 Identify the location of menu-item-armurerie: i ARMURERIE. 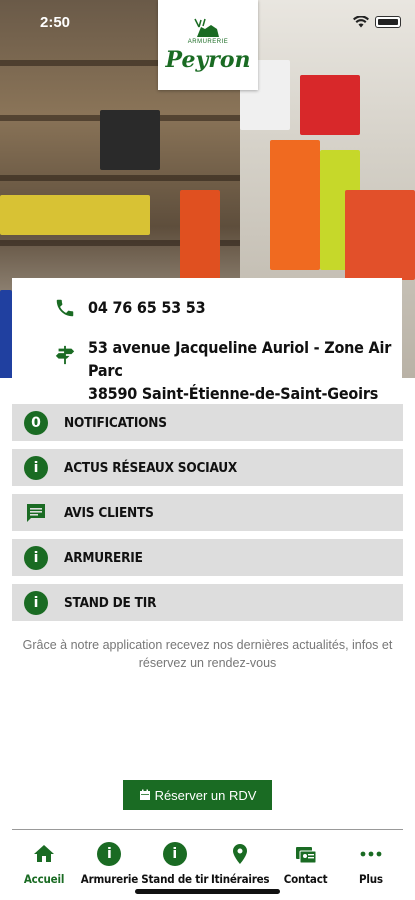
(207, 557).